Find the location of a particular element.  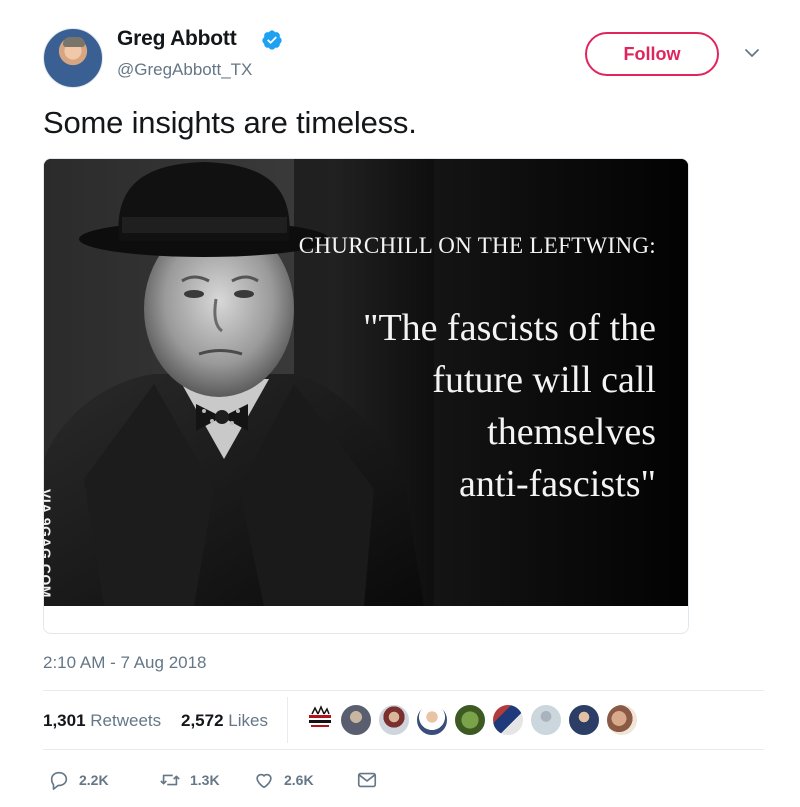

chevron-down-icon is located at coordinates (752, 53).